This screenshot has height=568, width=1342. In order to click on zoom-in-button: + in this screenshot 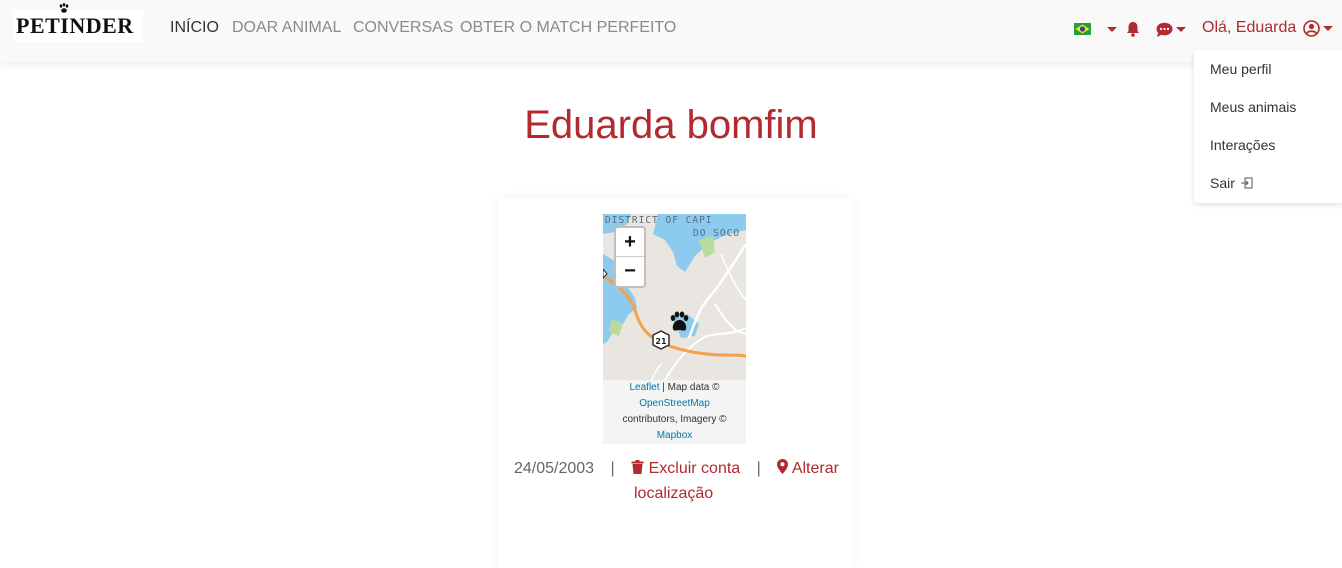, I will do `click(630, 242)`.